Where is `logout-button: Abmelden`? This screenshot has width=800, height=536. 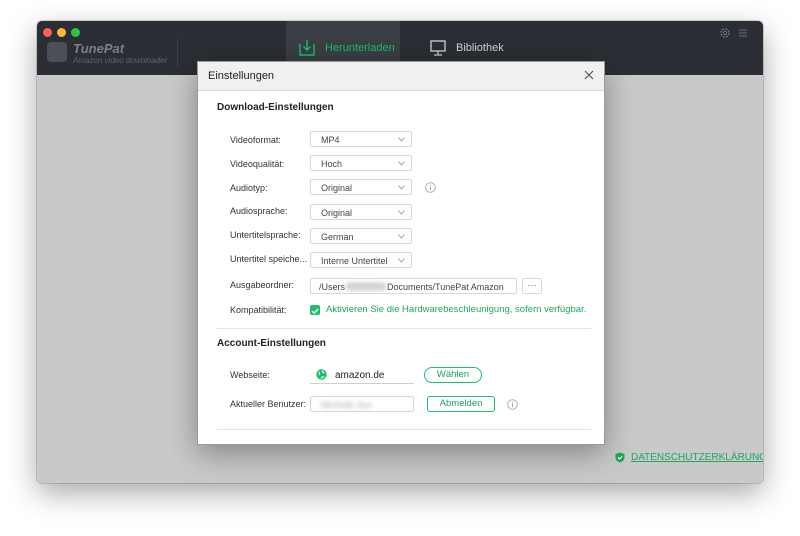
logout-button: Abmelden is located at coordinates (461, 404).